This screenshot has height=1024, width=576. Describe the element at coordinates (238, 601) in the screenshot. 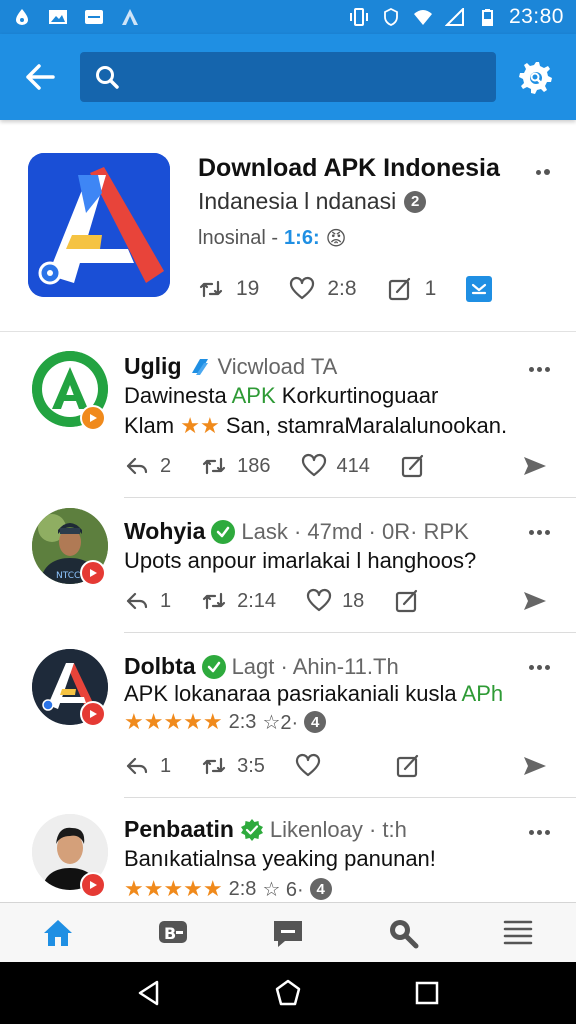

I see `repost-button: 2:14` at that location.